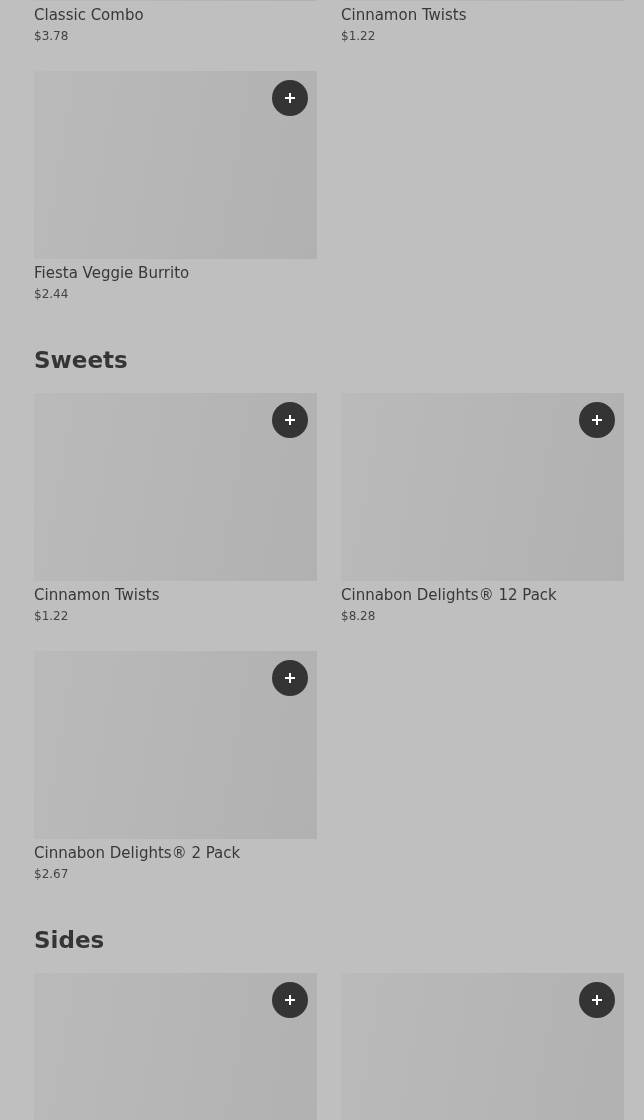  I want to click on section-heading: Sides, so click(70, 940).